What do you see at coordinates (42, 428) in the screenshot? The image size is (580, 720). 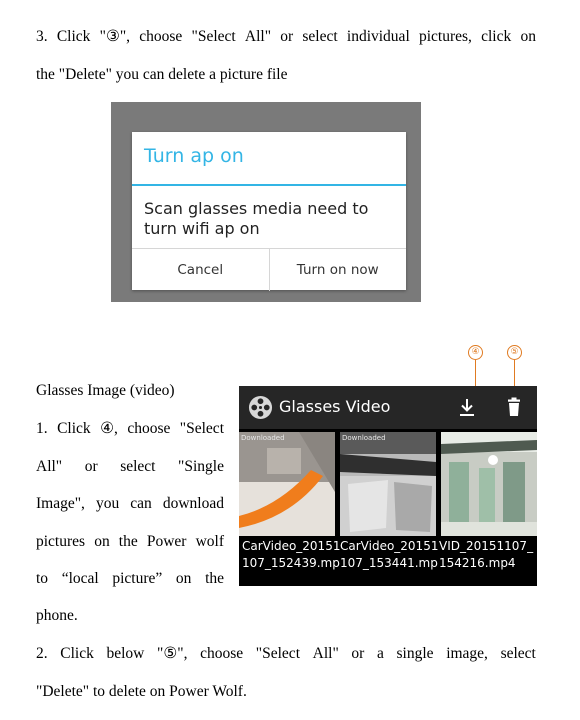 I see `word: 1.` at bounding box center [42, 428].